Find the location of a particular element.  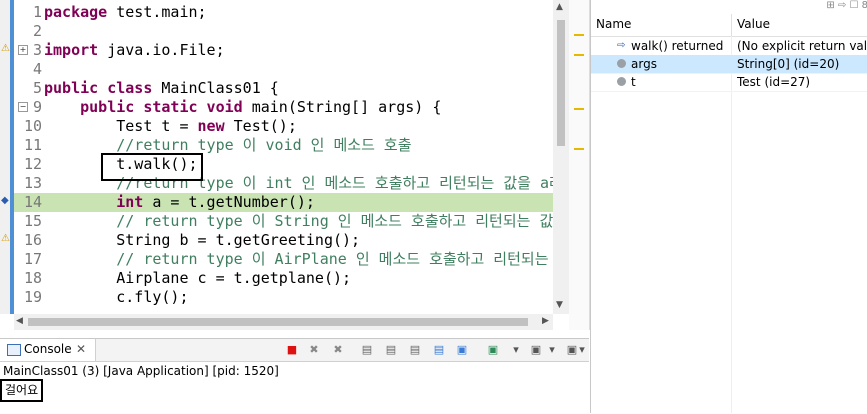

code-line: 11 //return type 이 void 인 메소드 호출 is located at coordinates (283, 145).